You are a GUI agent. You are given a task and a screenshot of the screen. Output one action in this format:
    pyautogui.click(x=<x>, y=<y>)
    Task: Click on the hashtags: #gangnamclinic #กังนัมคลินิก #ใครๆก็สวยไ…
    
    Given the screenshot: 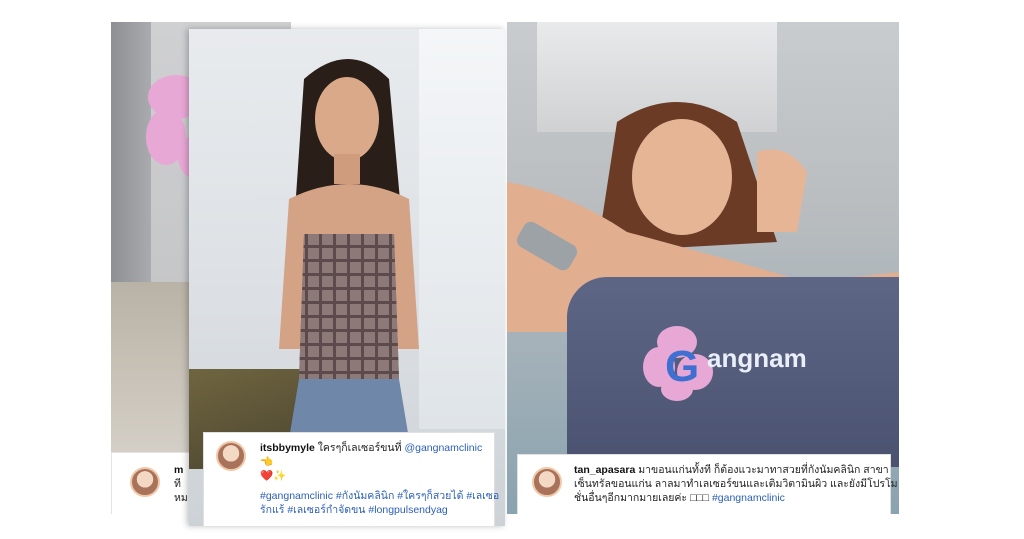 What is the action you would take?
    pyautogui.click(x=379, y=496)
    